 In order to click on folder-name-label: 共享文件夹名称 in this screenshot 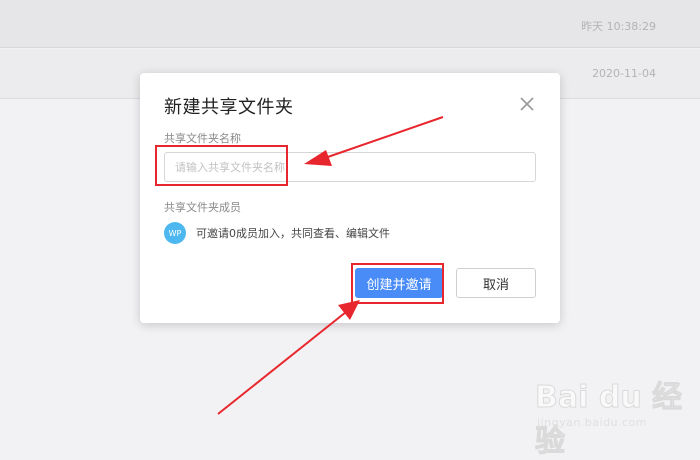, I will do `click(202, 138)`.